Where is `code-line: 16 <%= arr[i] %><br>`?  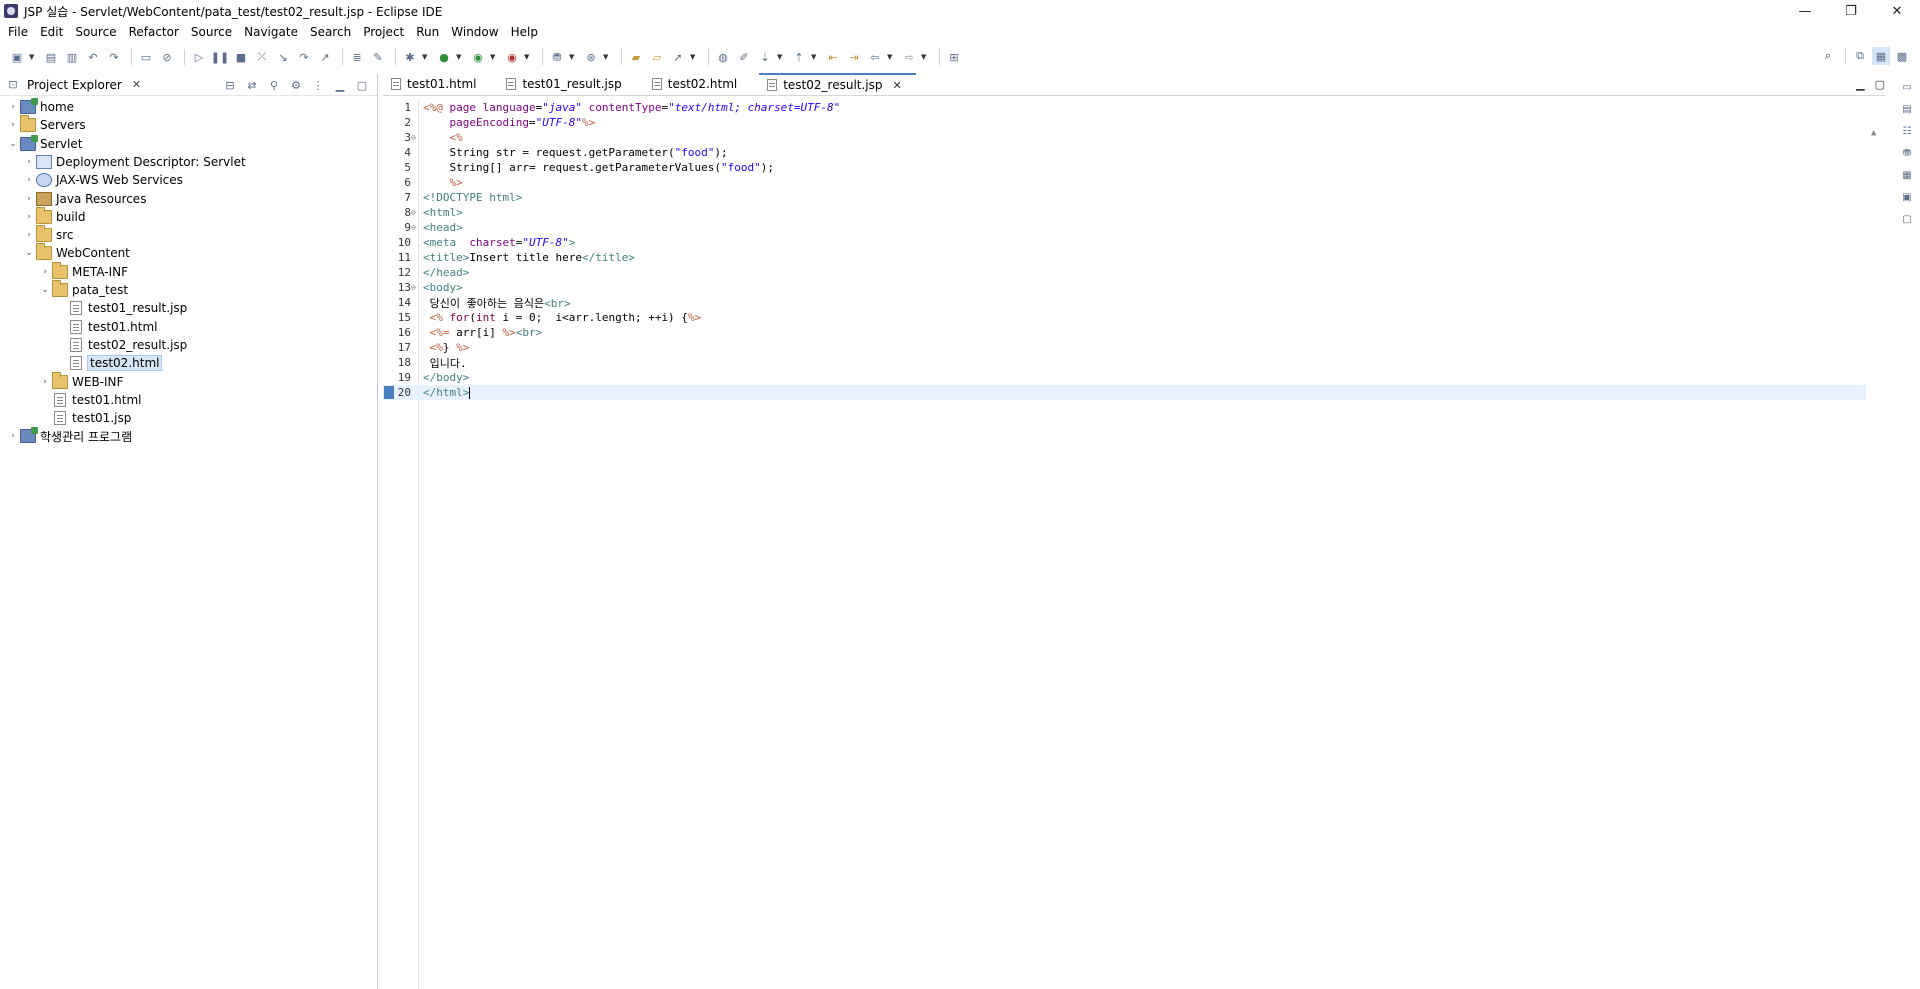 code-line: 16 <%= arr[i] %><br> is located at coordinates (1124, 332).